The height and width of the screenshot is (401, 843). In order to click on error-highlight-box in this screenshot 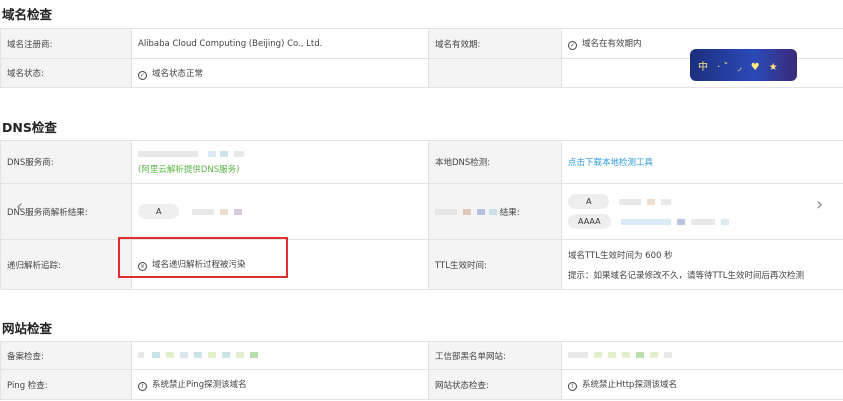, I will do `click(203, 257)`.